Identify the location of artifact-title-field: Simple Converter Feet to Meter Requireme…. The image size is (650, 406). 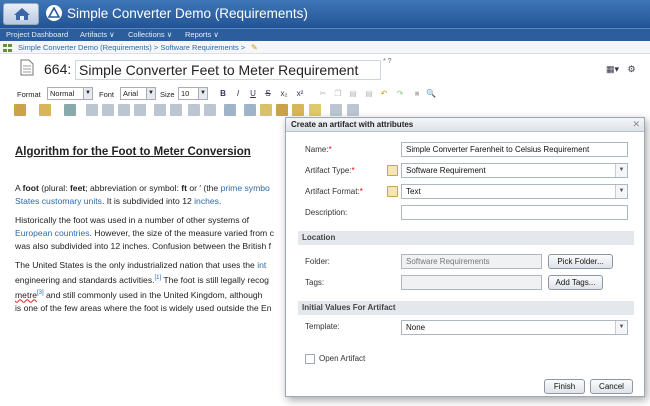
(228, 70).